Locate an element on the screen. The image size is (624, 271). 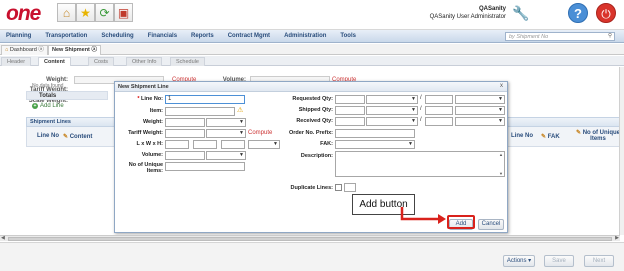
line-no-value: 1 is located at coordinates (170, 99).